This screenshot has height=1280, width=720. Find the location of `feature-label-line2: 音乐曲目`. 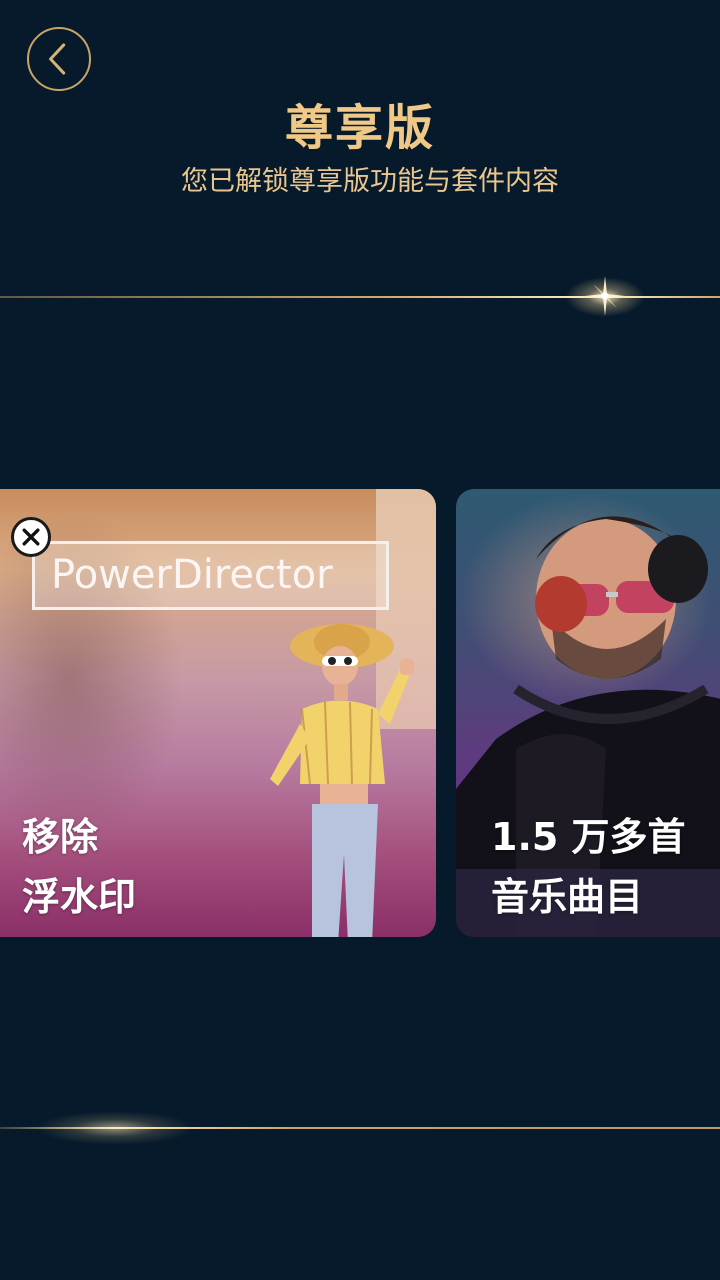

feature-label-line2: 音乐曲目 is located at coordinates (567, 897).